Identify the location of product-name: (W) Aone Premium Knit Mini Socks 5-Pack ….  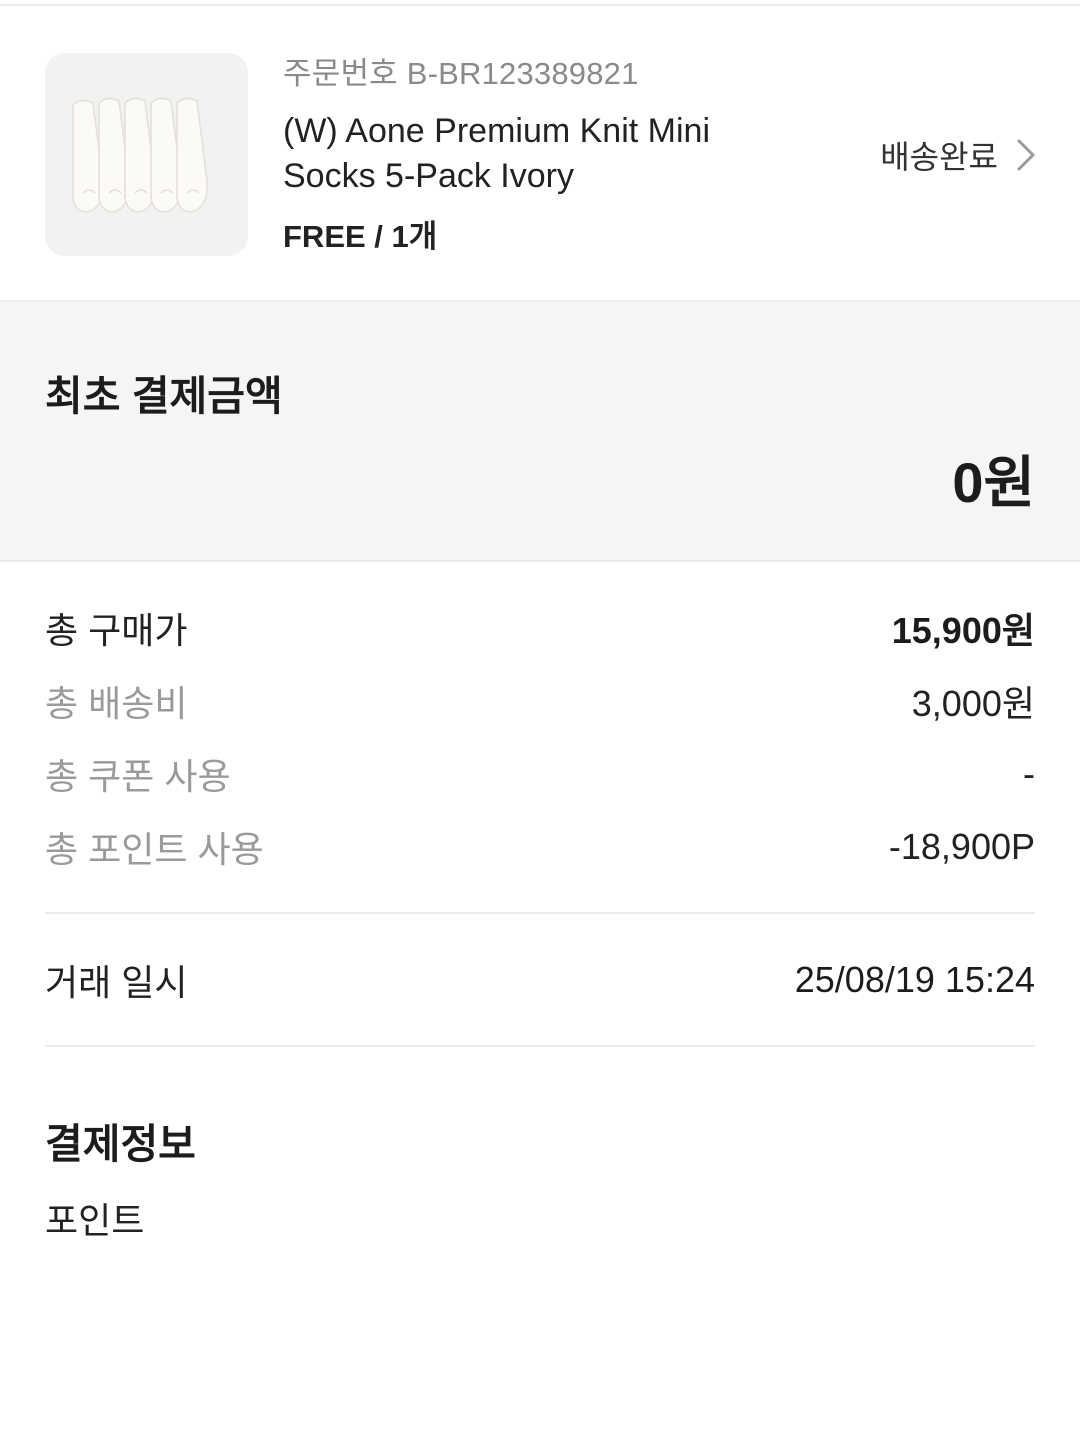
(543, 154).